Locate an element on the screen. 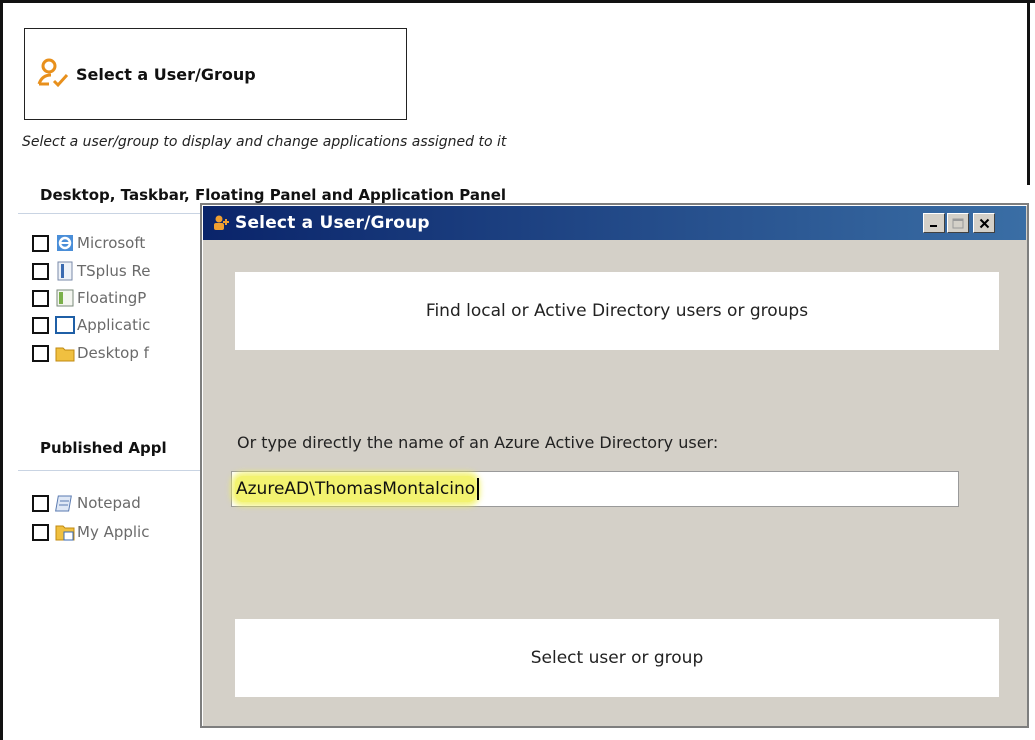 The height and width of the screenshot is (740, 1035). maximize-icon is located at coordinates (958, 223).